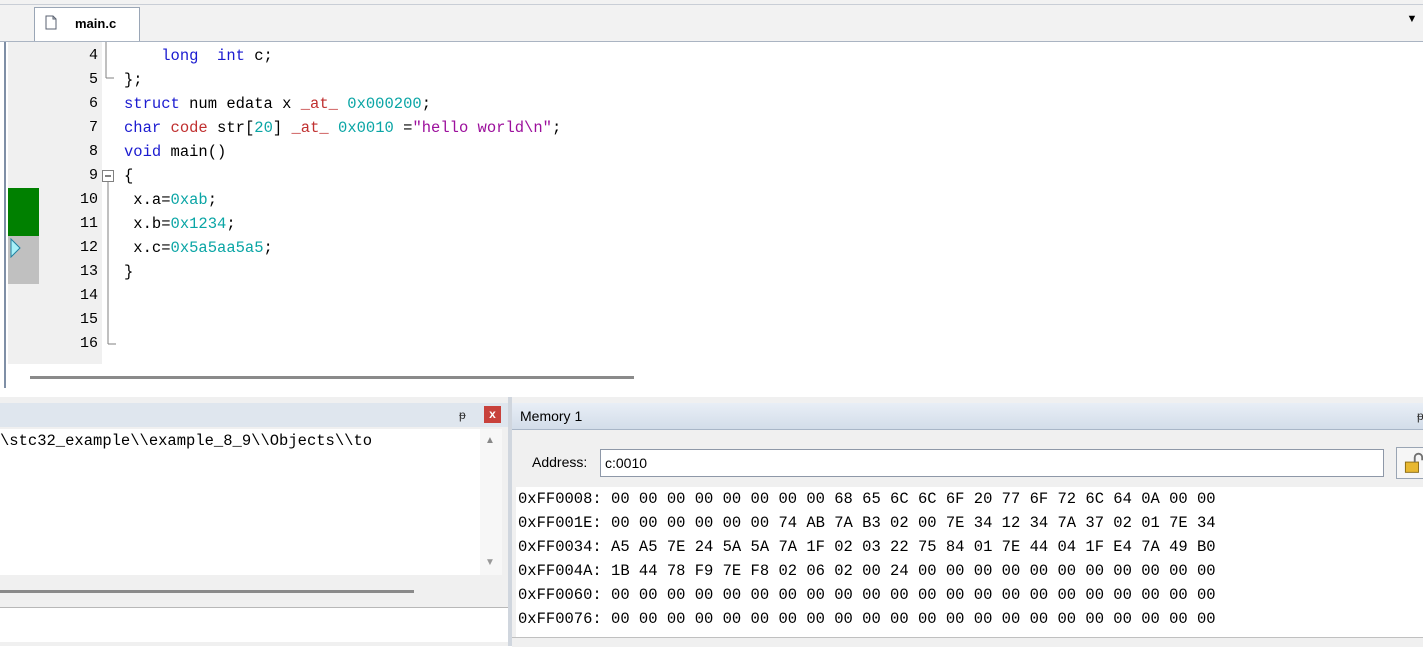  I want to click on fold-margin, so click(113, 203).